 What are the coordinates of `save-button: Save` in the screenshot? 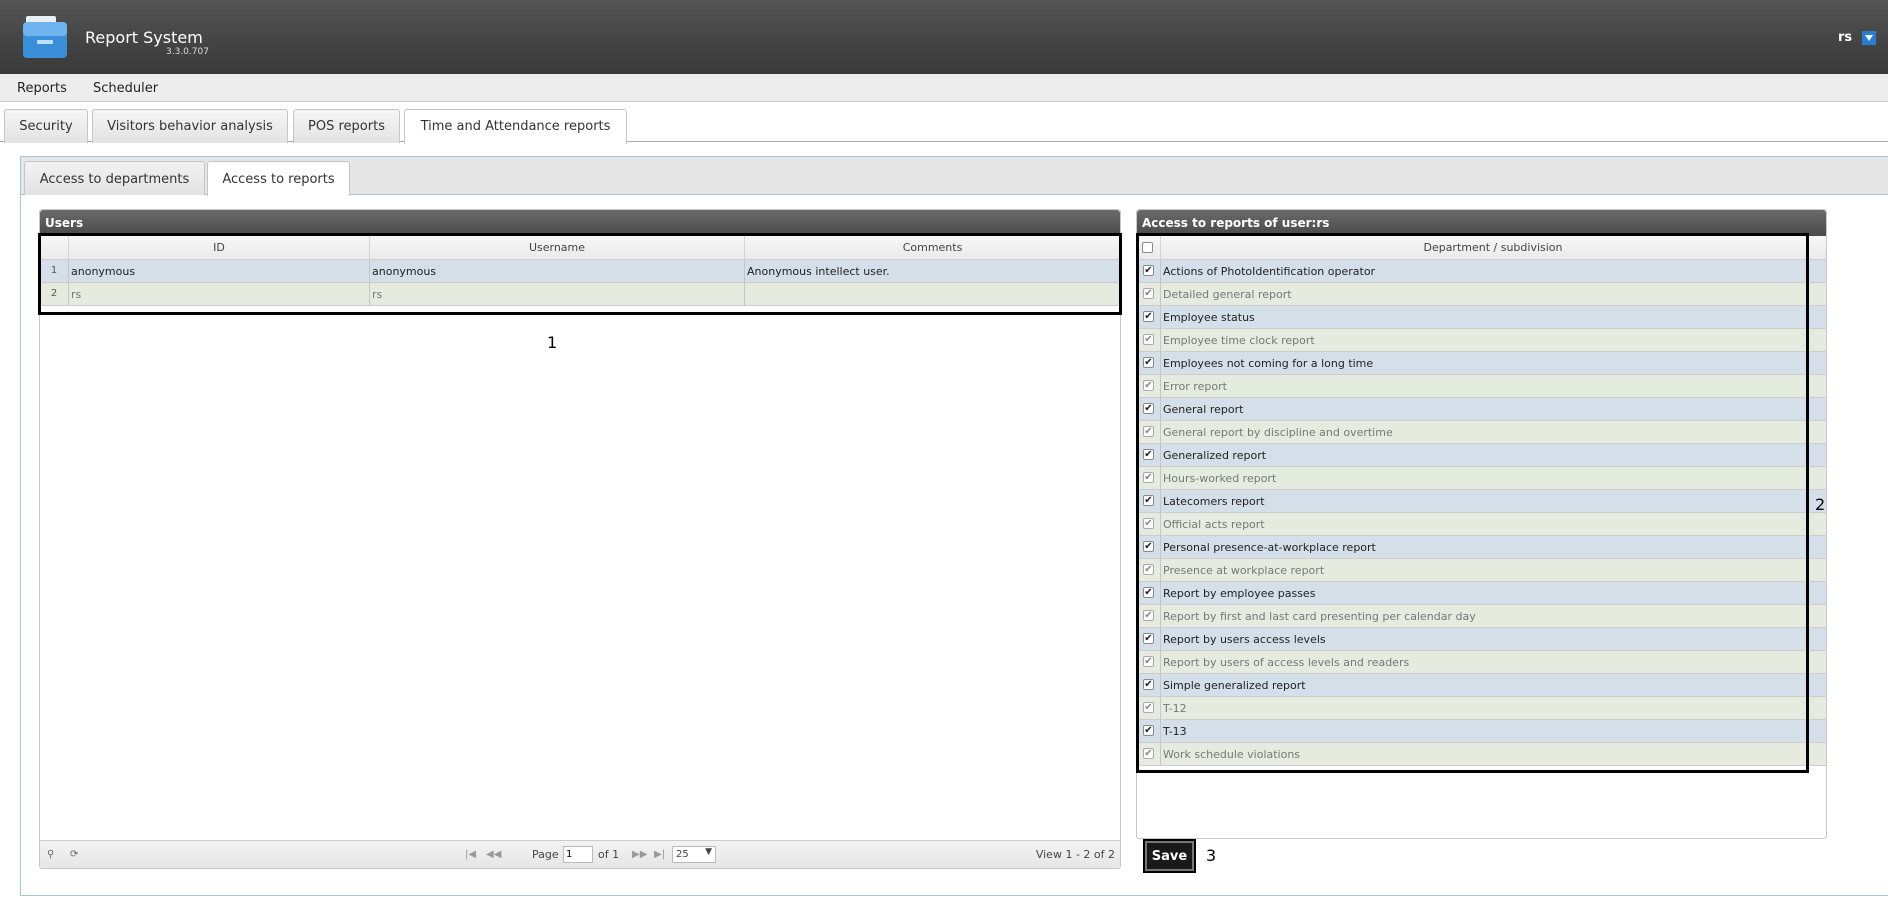 It's located at (1169, 856).